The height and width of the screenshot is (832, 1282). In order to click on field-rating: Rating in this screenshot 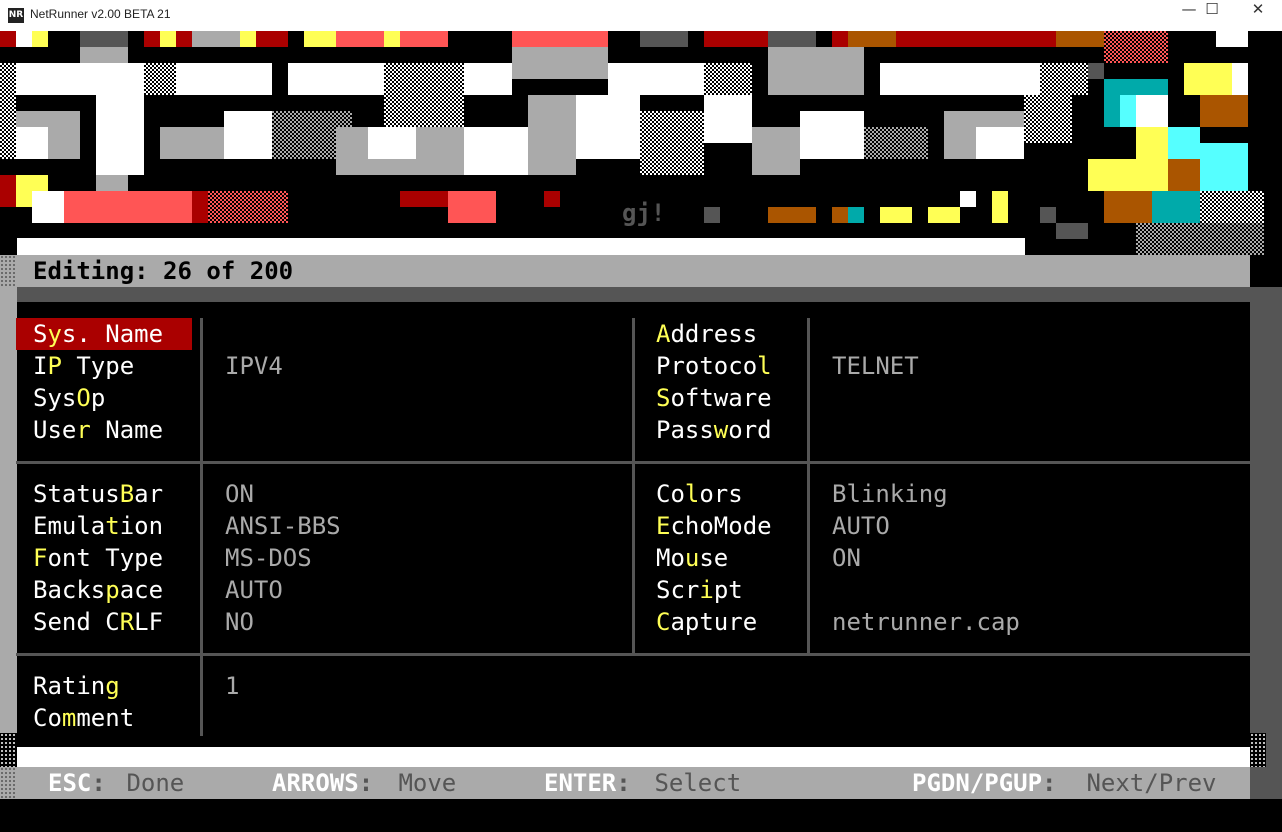, I will do `click(76, 686)`.